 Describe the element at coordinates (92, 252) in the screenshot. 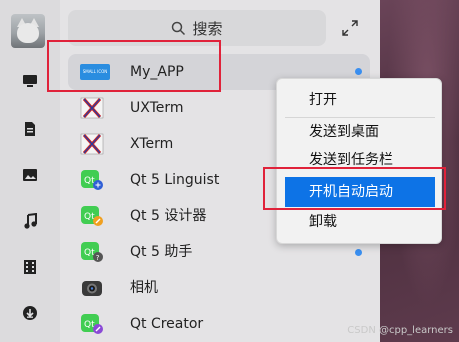

I see `qt-assistant-icon: Qt?` at that location.